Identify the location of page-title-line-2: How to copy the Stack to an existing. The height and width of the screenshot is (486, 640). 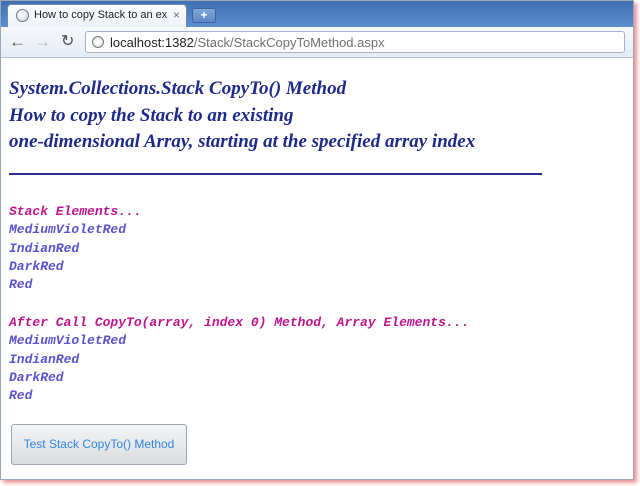
(151, 115).